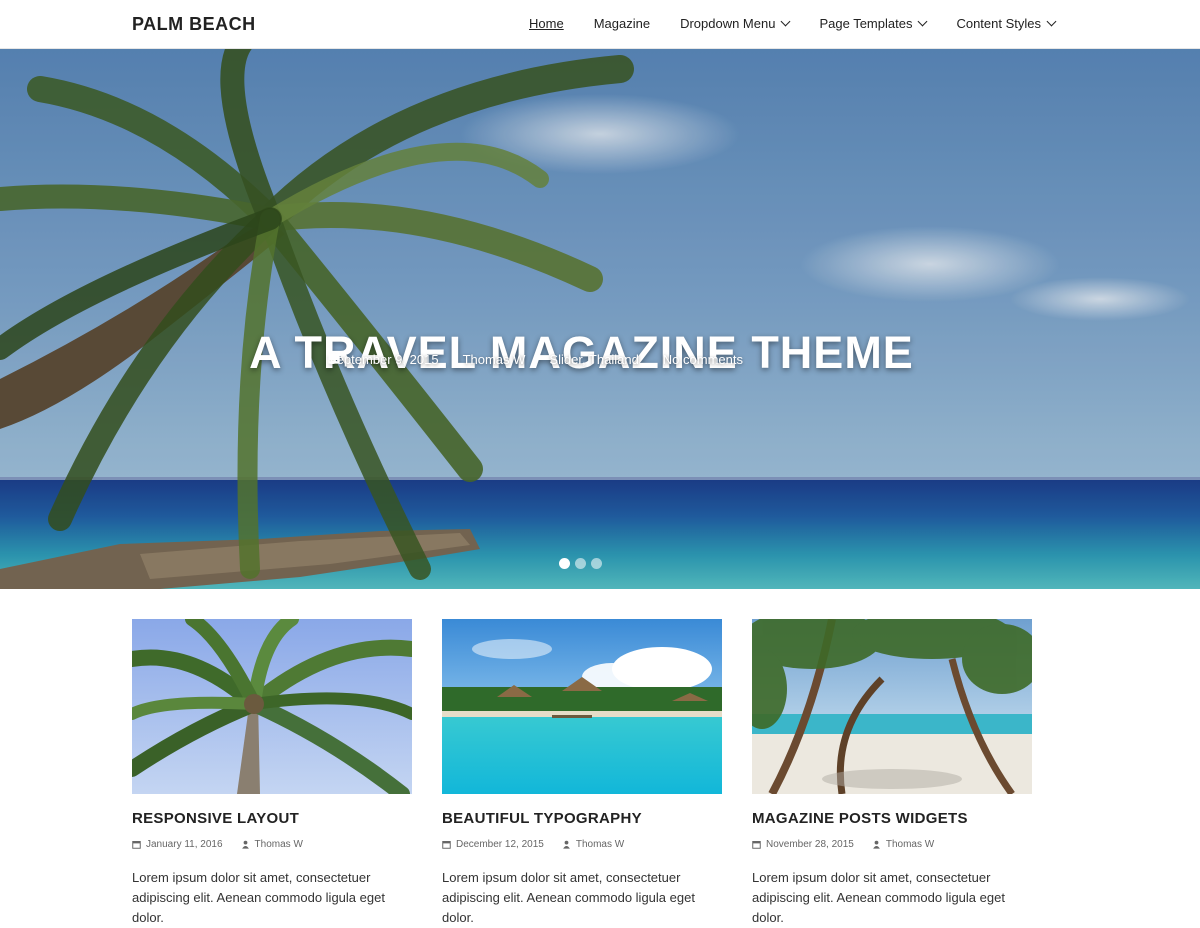 The height and width of the screenshot is (928, 1200). I want to click on post-date: December 12, 2015, so click(493, 844).